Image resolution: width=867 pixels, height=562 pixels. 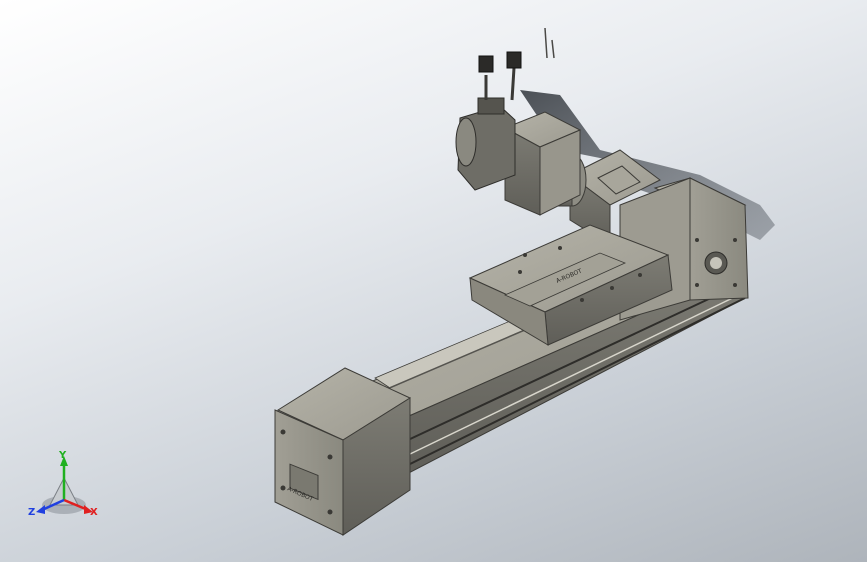 I want to click on motor-connector, so click(x=491, y=106).